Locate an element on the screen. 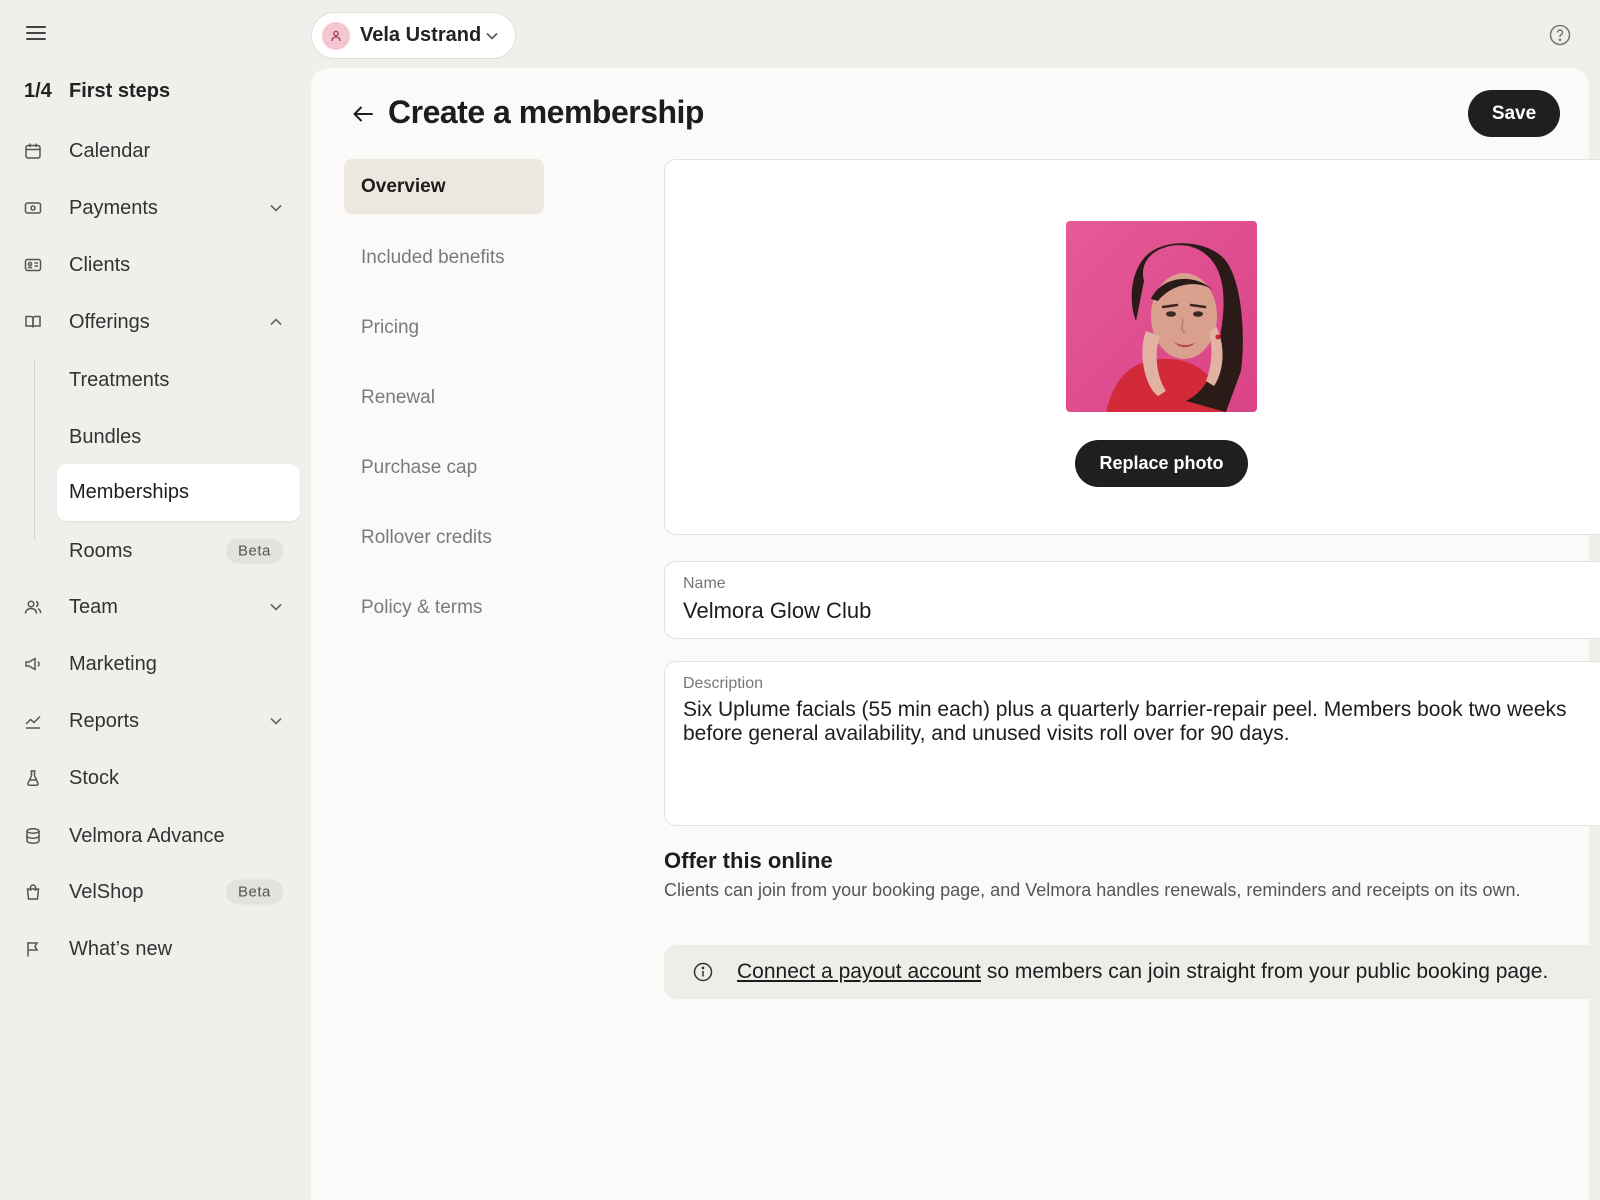 This screenshot has width=1600, height=1200. flag-icon is located at coordinates (33, 949).